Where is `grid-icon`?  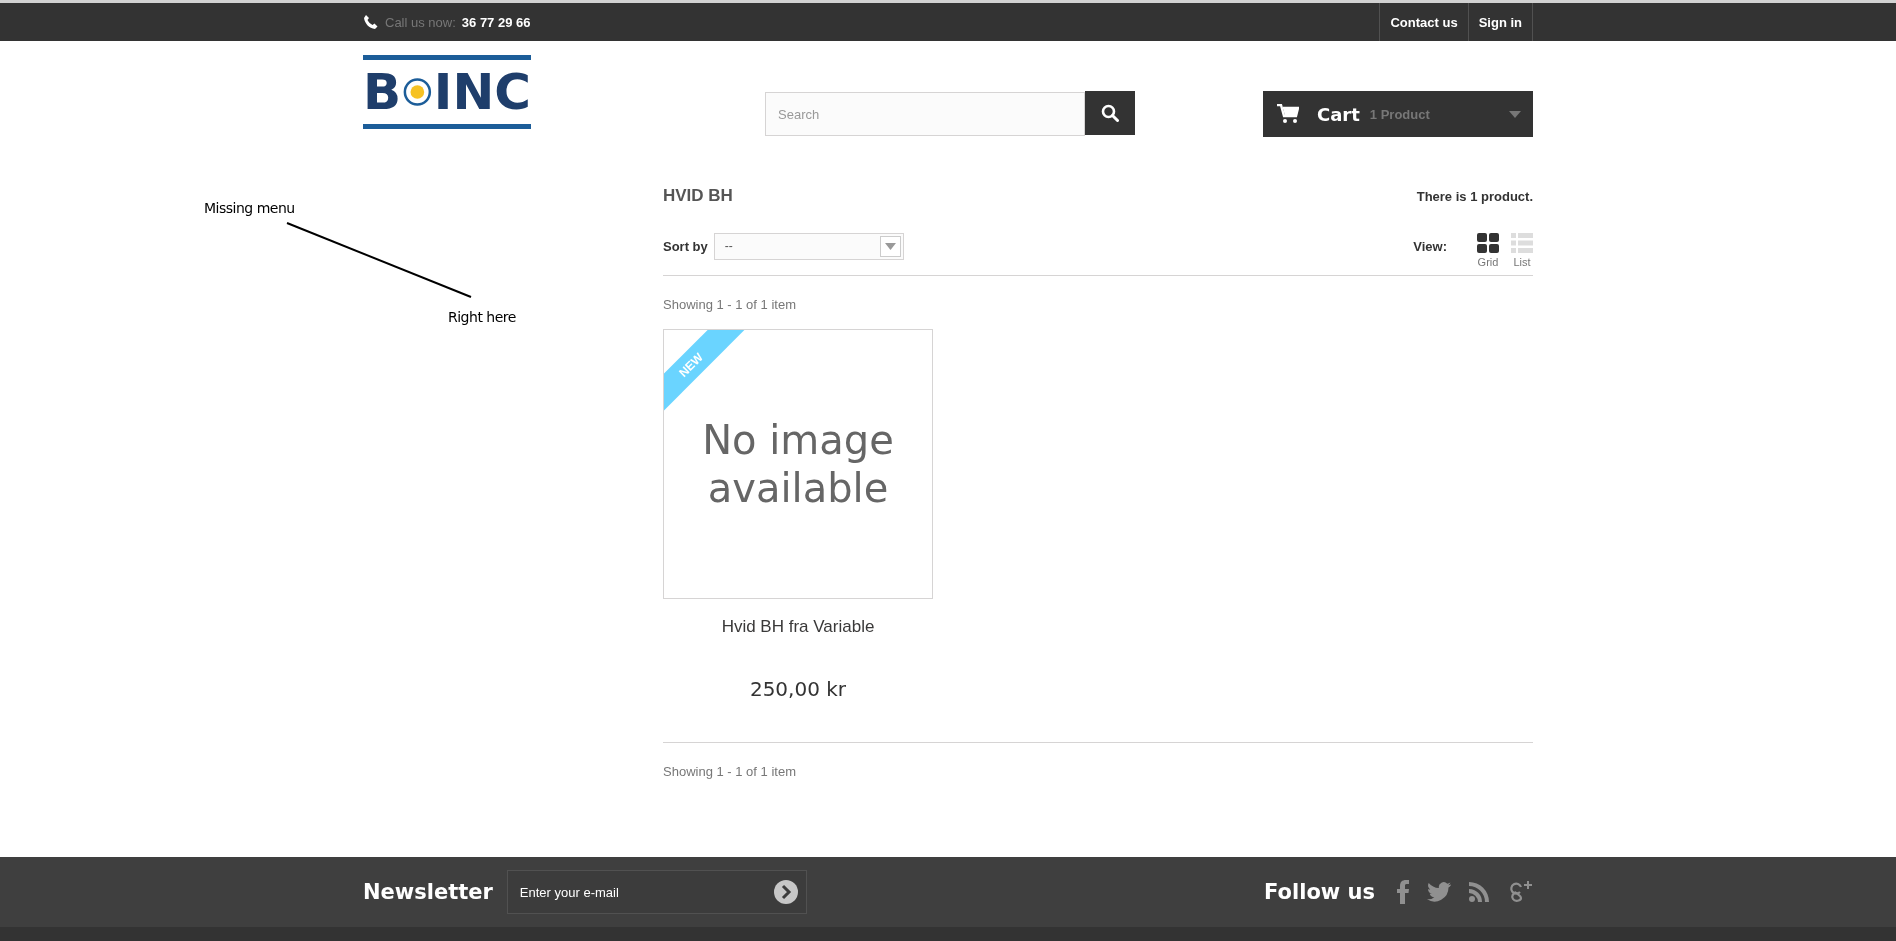 grid-icon is located at coordinates (1488, 242).